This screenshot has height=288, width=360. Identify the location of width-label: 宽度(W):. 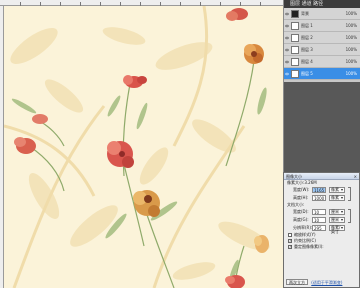
(301, 189).